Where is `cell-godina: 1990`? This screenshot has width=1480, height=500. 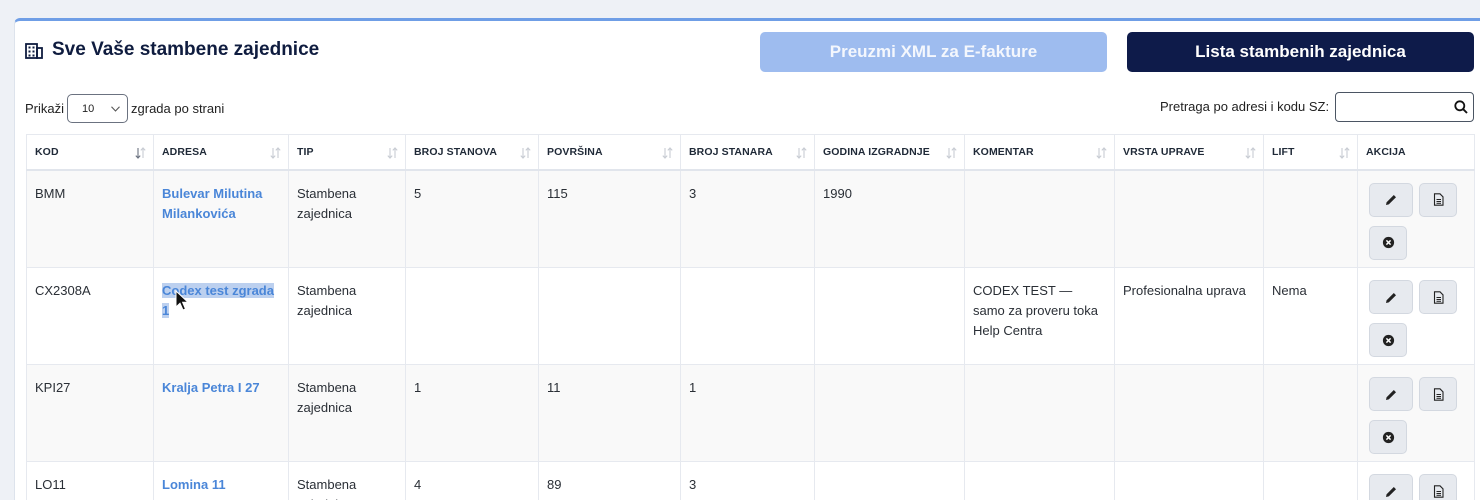
cell-godina: 1990 is located at coordinates (889, 218).